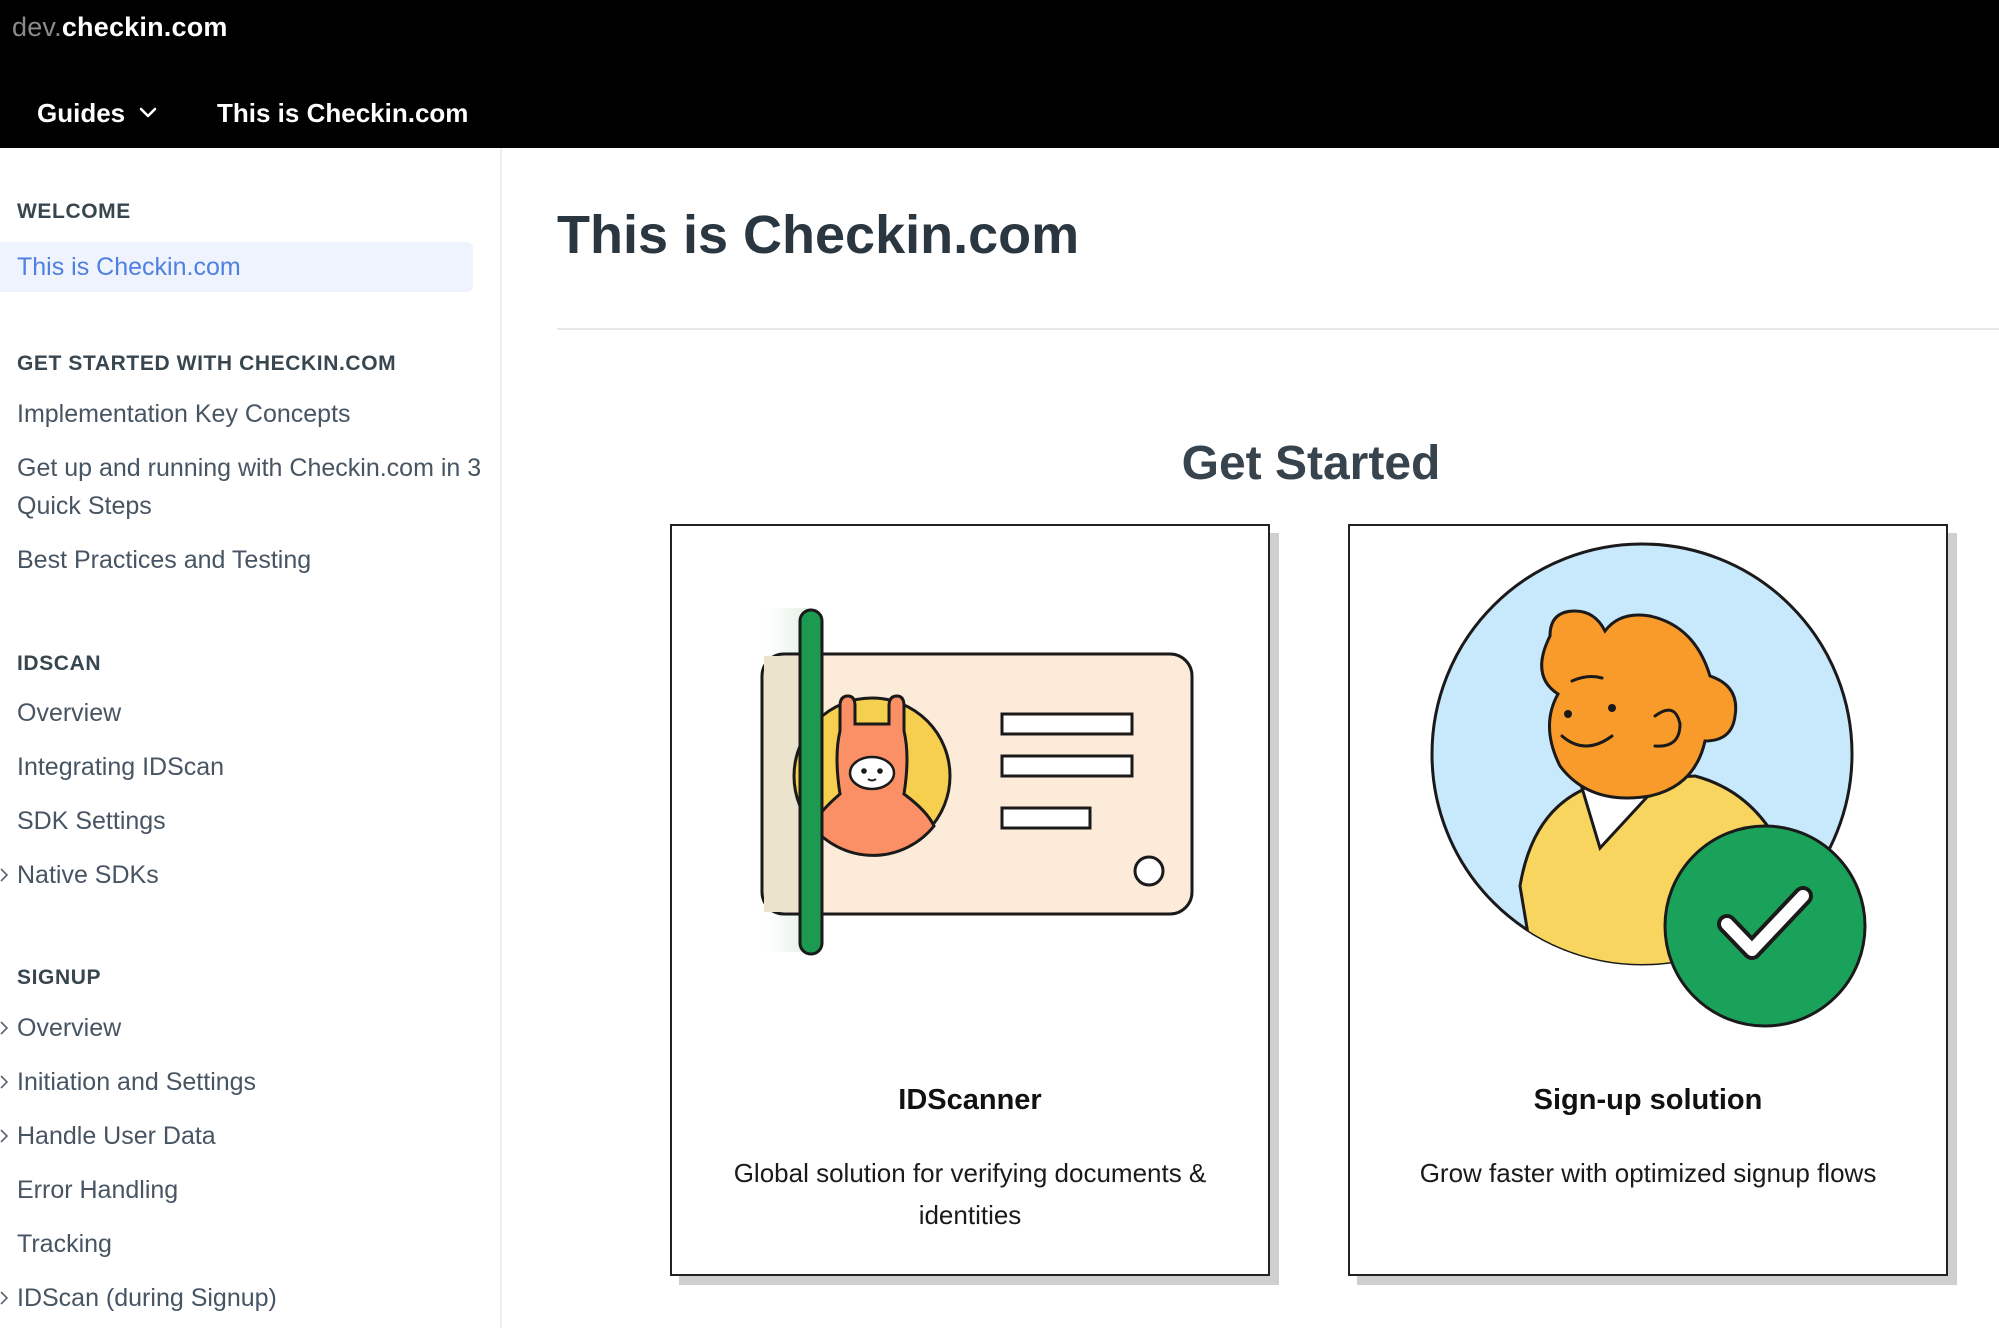 Image resolution: width=1999 pixels, height=1328 pixels. What do you see at coordinates (247, 1190) in the screenshot?
I see `sidebar-item-error-handling: Error Handling` at bounding box center [247, 1190].